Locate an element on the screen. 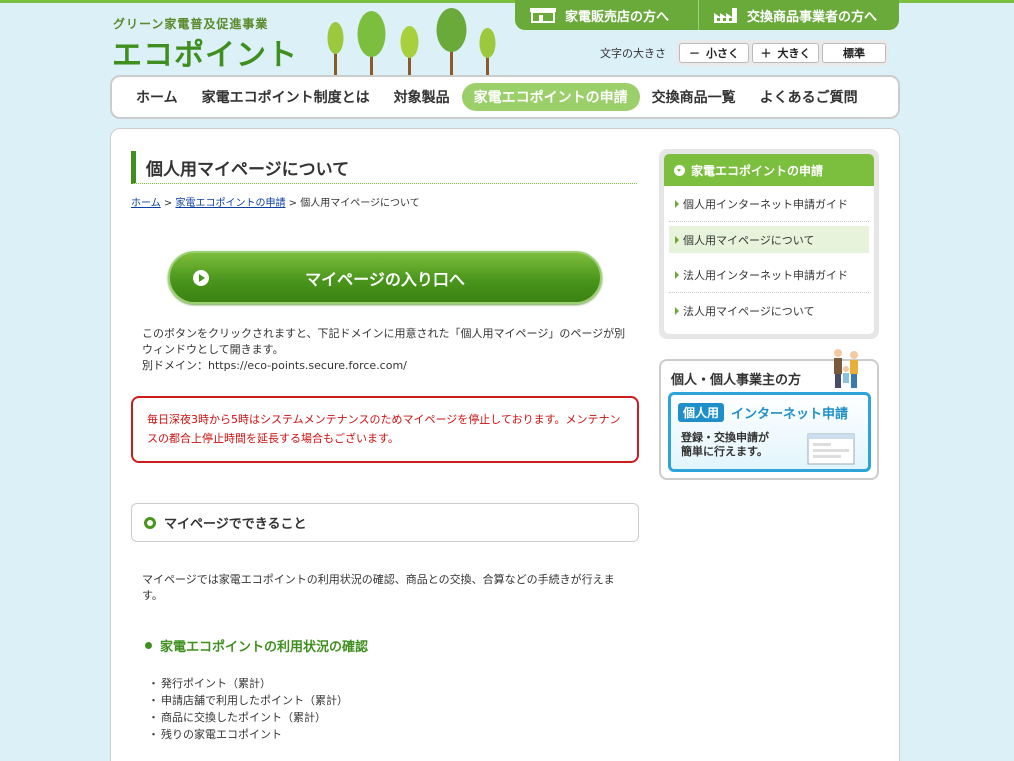 The height and width of the screenshot is (761, 1014). section-heading: マイページでできること is located at coordinates (385, 522).